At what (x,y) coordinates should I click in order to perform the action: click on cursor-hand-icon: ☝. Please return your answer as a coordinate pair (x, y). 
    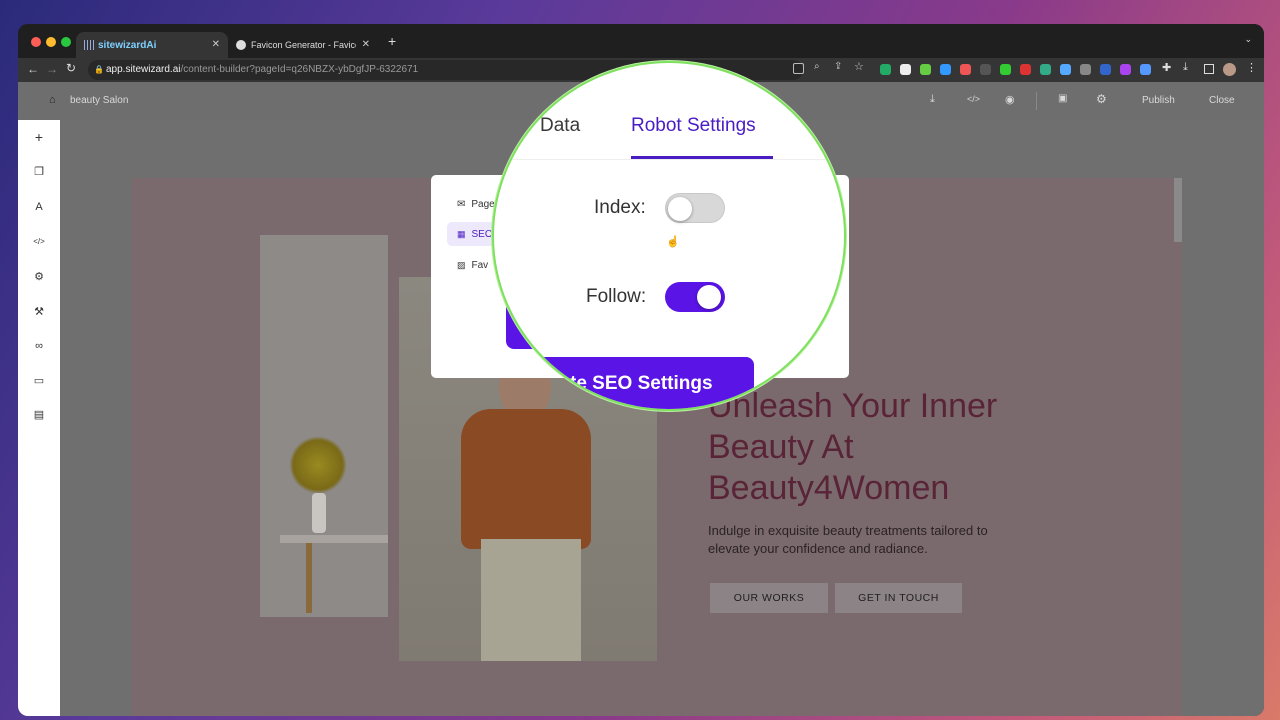
    Looking at the image, I should click on (673, 242).